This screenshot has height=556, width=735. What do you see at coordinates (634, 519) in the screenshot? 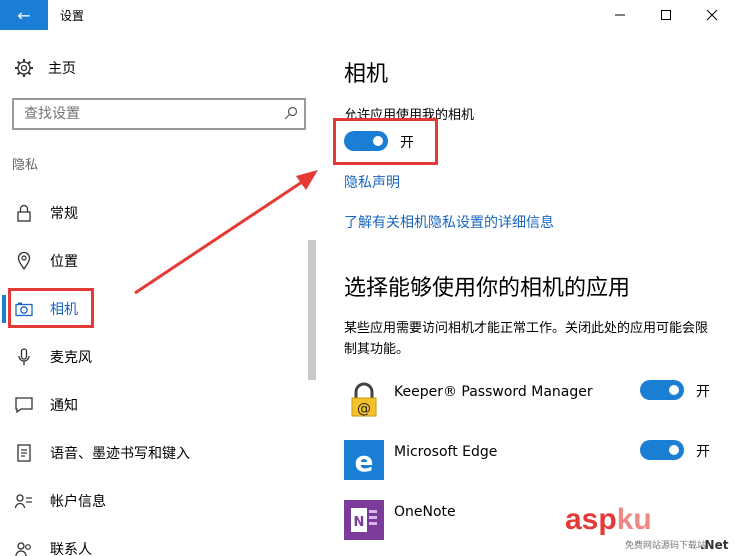
I see `watermark-ku: ku` at bounding box center [634, 519].